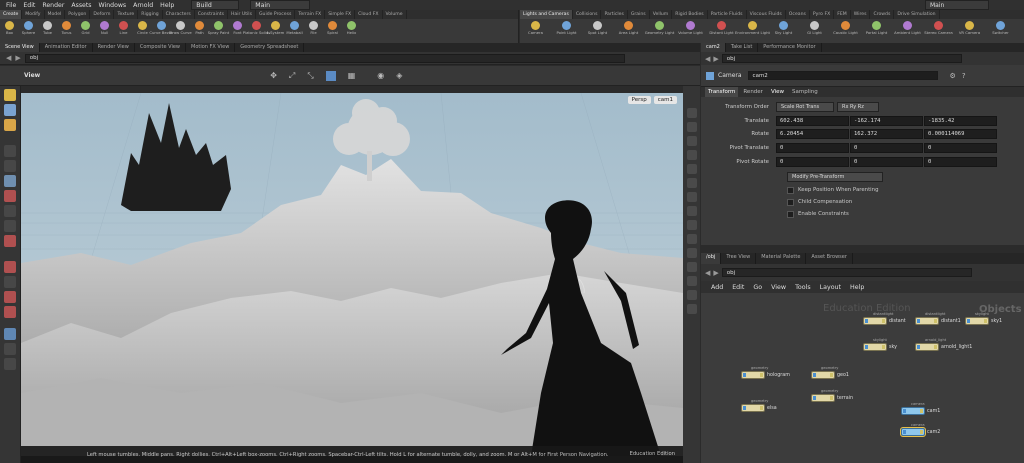 The height and width of the screenshot is (463, 1024). I want to click on menu-windows: Windows, so click(113, 5).